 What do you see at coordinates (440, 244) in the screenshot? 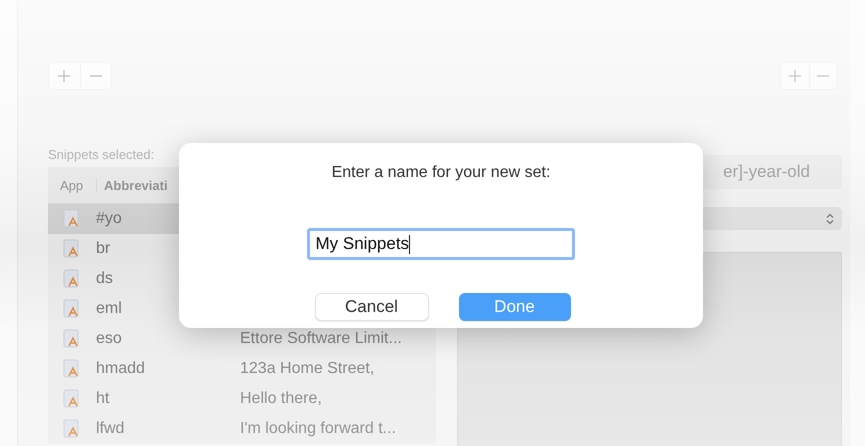
I see `name-field: My Snippets` at bounding box center [440, 244].